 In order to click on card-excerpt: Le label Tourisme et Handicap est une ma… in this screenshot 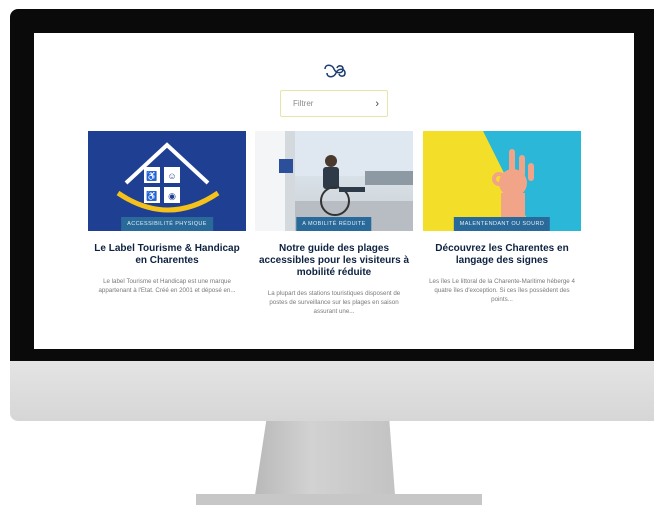, I will do `click(167, 286)`.